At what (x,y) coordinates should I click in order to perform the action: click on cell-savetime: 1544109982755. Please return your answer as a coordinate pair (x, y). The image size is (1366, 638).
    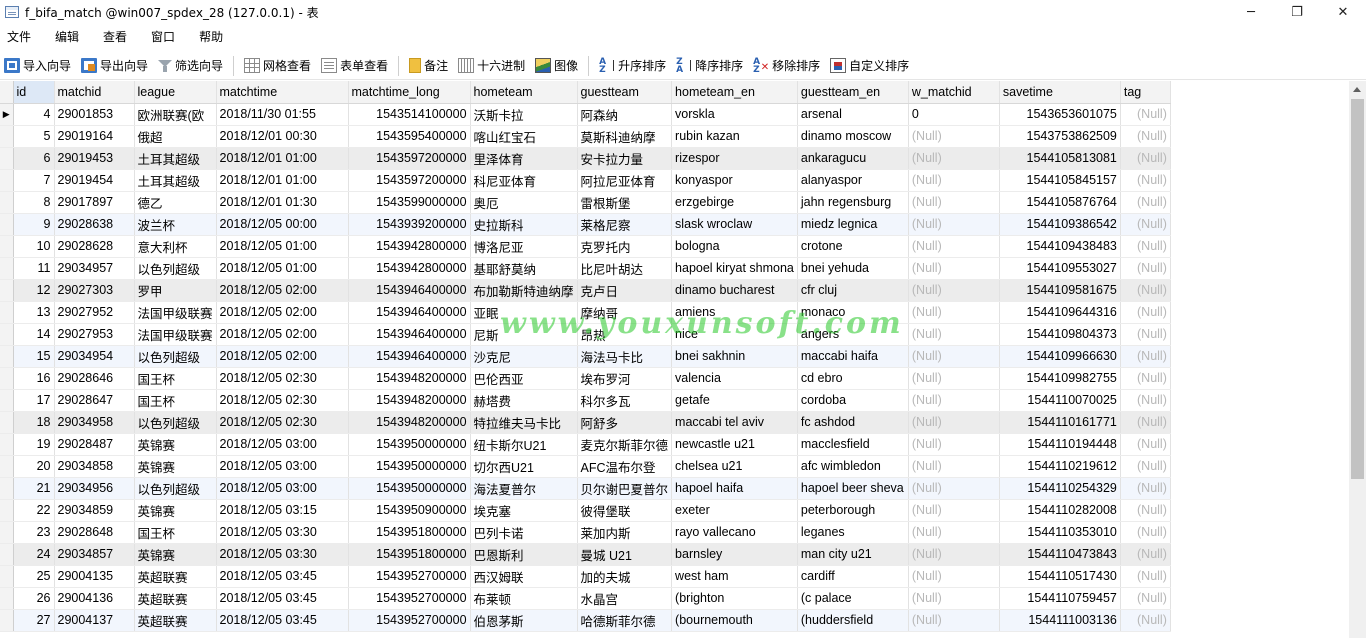
    Looking at the image, I should click on (1060, 378).